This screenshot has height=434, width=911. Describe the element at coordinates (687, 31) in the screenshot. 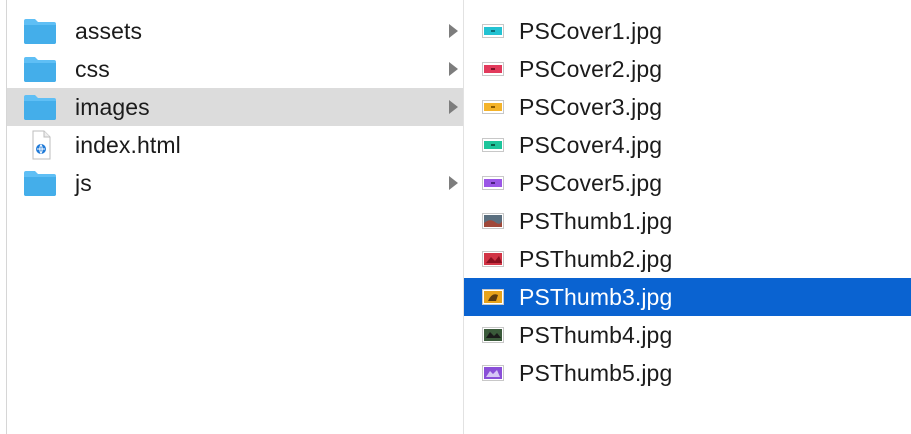

I see `file-row: PSCover1.jpg` at that location.